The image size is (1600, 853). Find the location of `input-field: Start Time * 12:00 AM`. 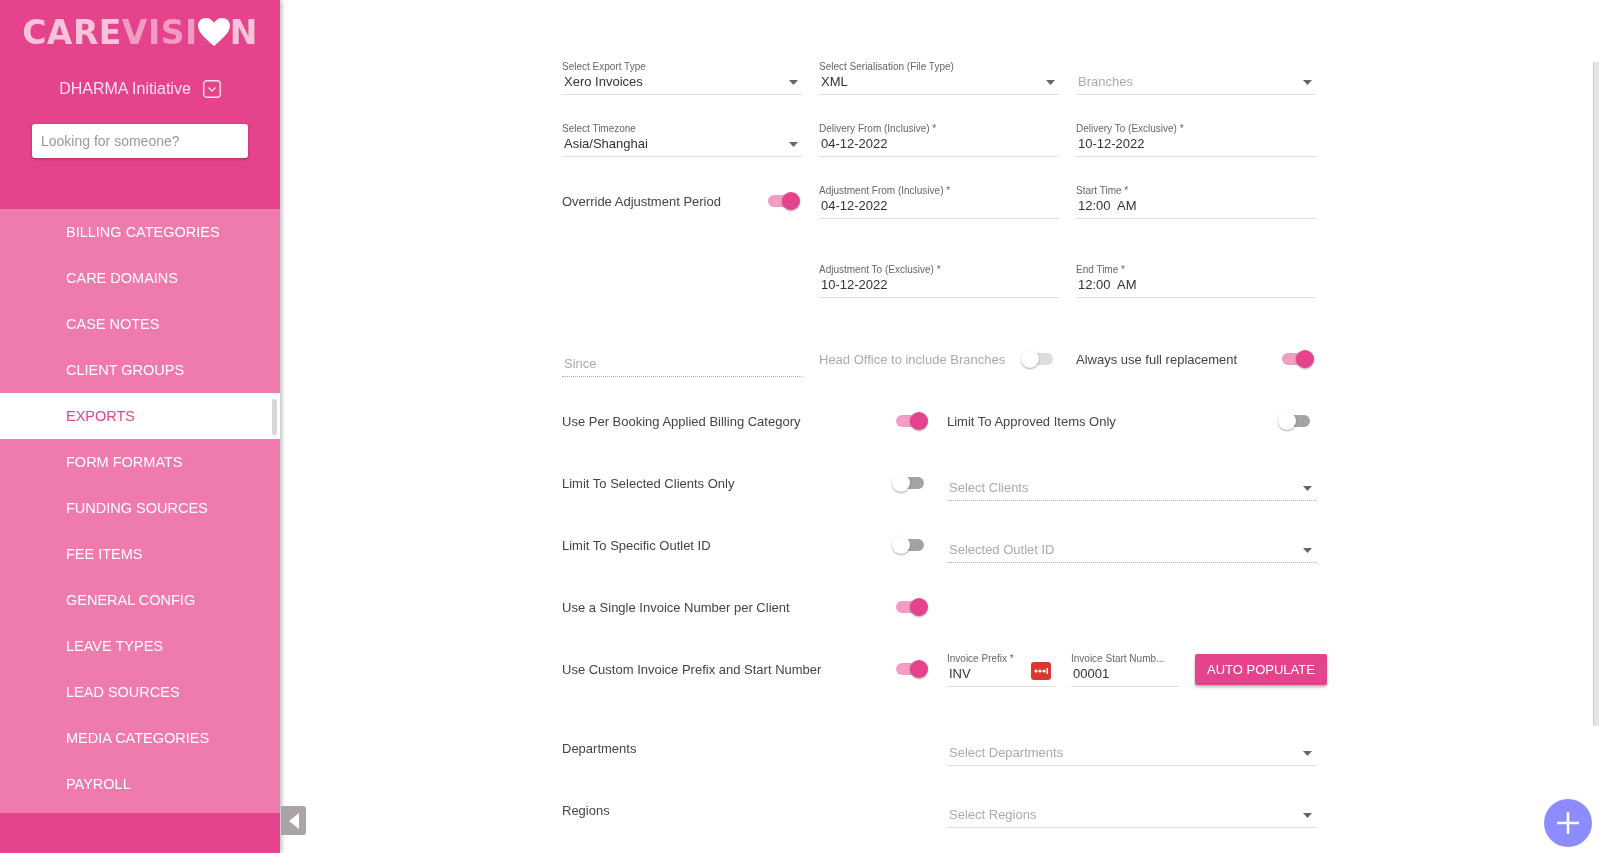

input-field: Start Time * 12:00 AM is located at coordinates (1196, 201).